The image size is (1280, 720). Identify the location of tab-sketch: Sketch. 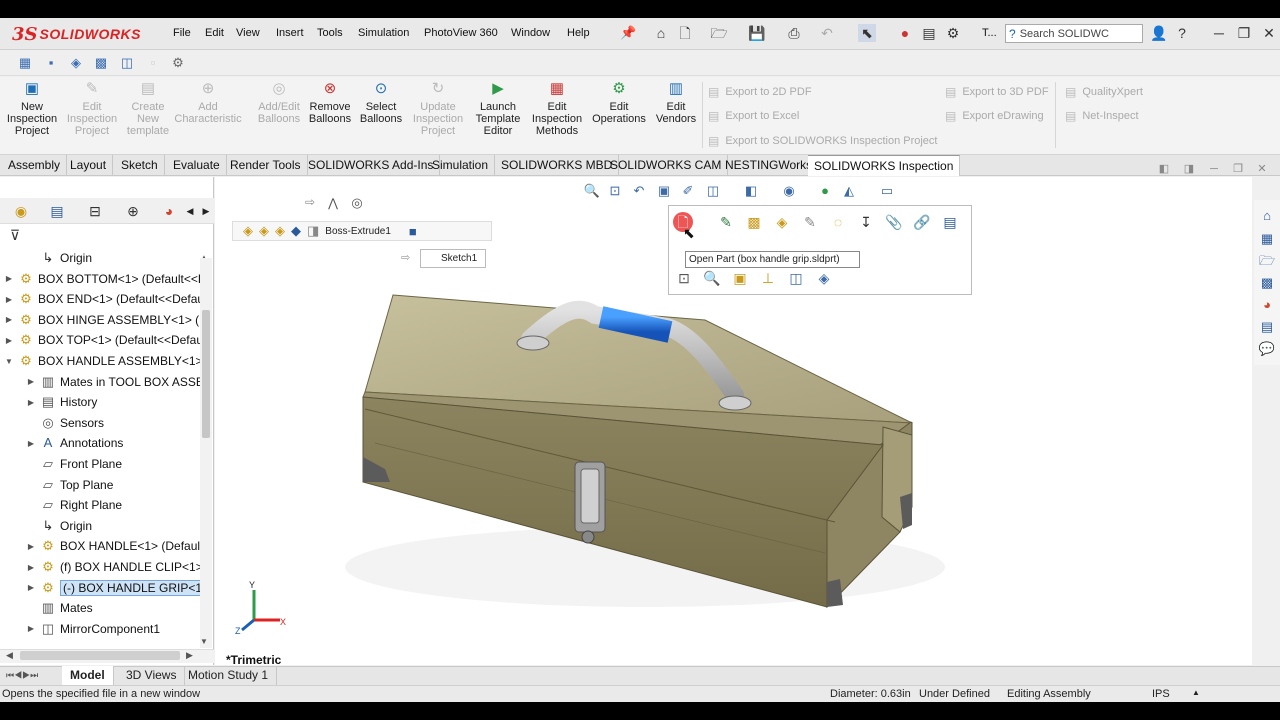
(140, 165).